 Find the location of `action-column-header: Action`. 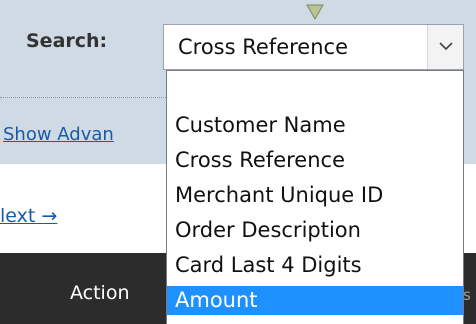

action-column-header: Action is located at coordinates (100, 293).